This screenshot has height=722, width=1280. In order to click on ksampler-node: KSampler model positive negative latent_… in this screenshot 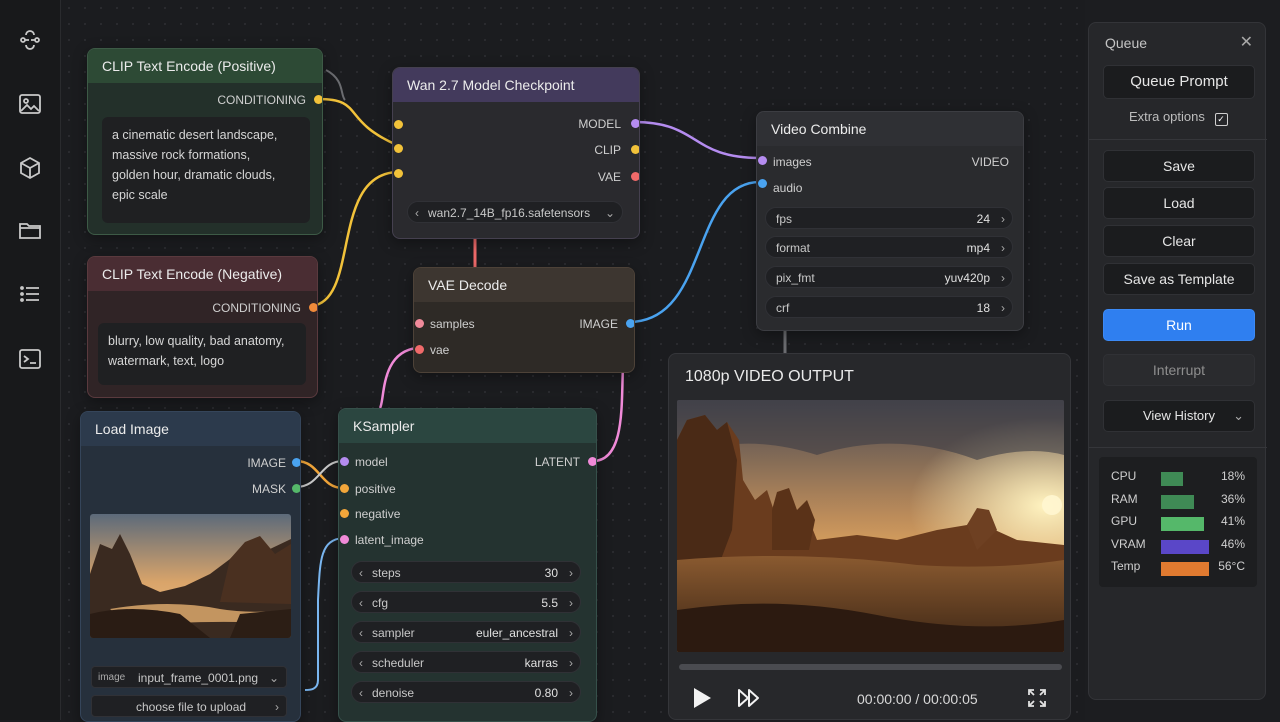, I will do `click(467, 565)`.